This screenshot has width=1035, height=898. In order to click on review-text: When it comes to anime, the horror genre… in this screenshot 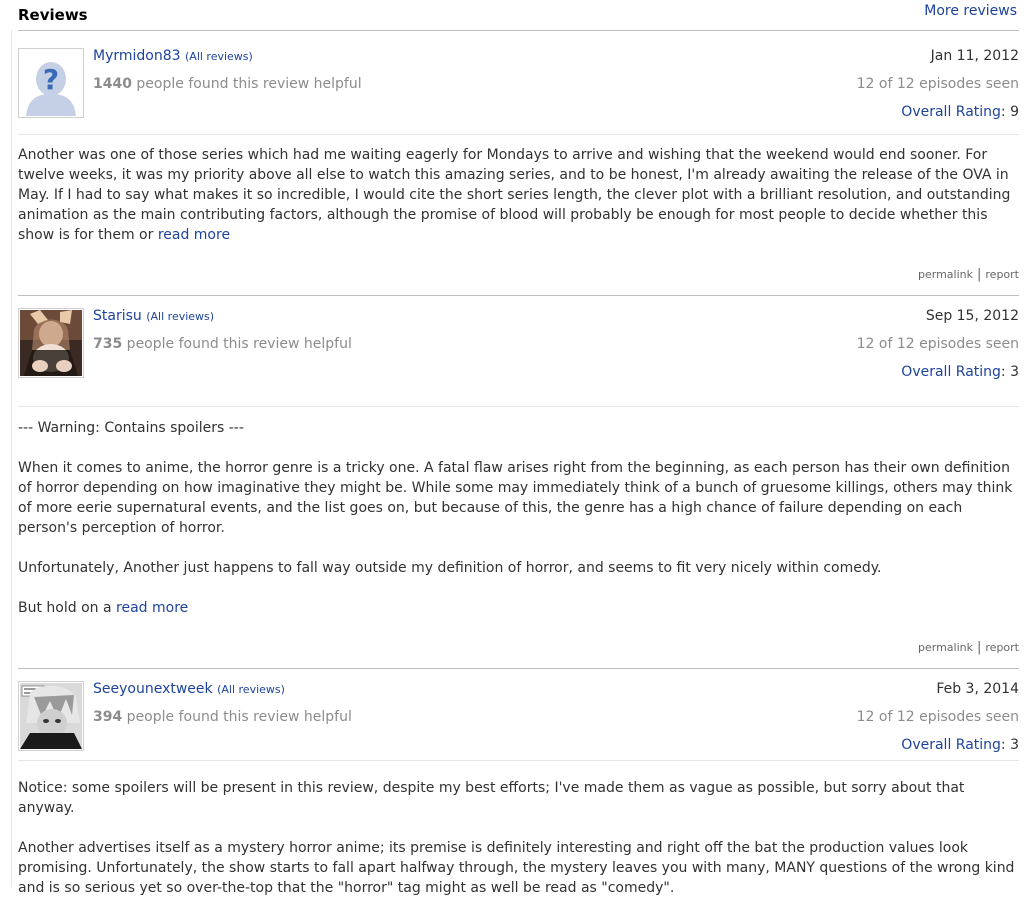, I will do `click(515, 498)`.